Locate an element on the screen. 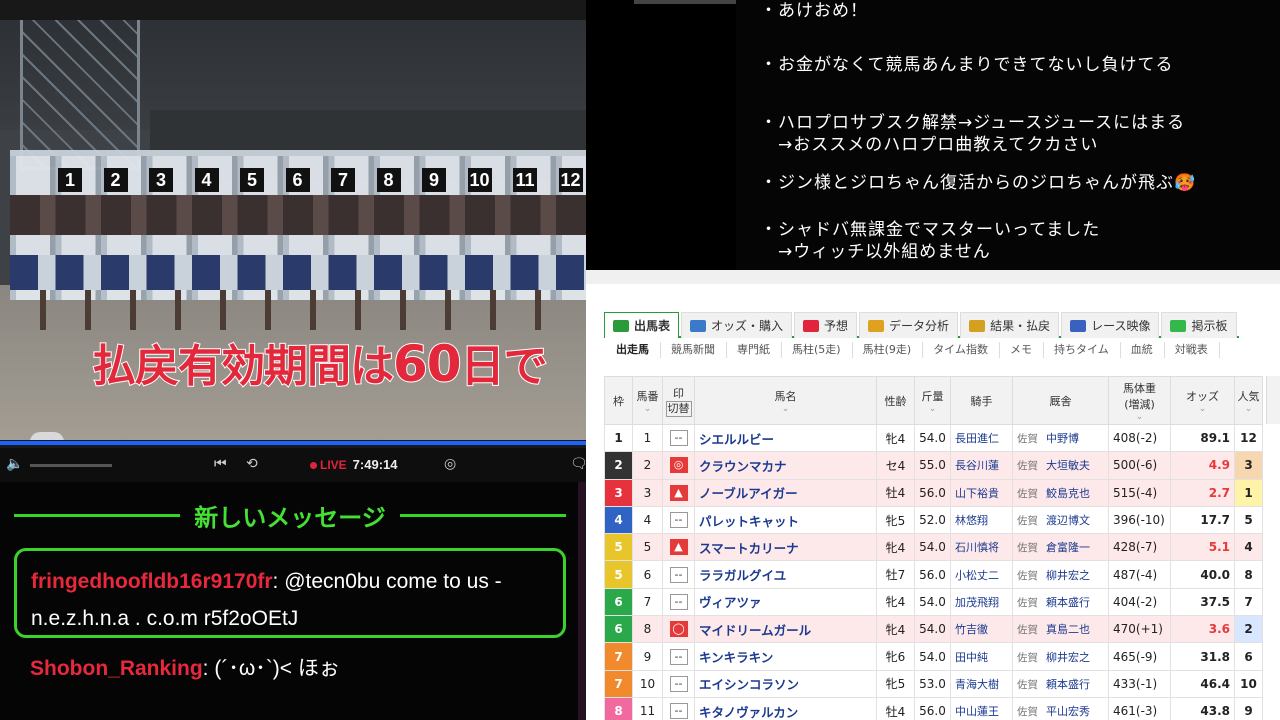 The height and width of the screenshot is (720, 1280). col-odds: オッズ ⌄ is located at coordinates (1202, 400).